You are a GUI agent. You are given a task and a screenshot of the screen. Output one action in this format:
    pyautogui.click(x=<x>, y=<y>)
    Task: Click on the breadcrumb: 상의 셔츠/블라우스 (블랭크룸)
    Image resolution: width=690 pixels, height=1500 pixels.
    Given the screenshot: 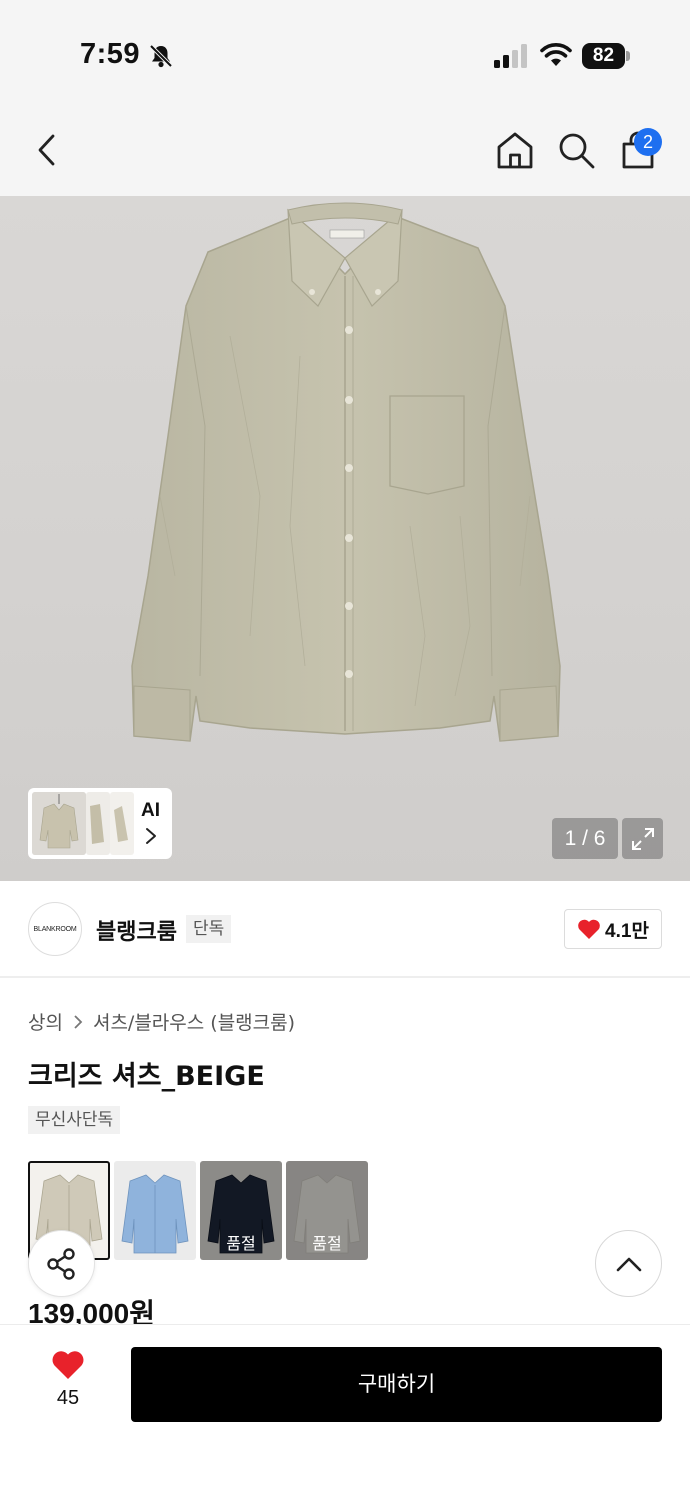 What is the action you would take?
    pyautogui.click(x=161, y=1021)
    